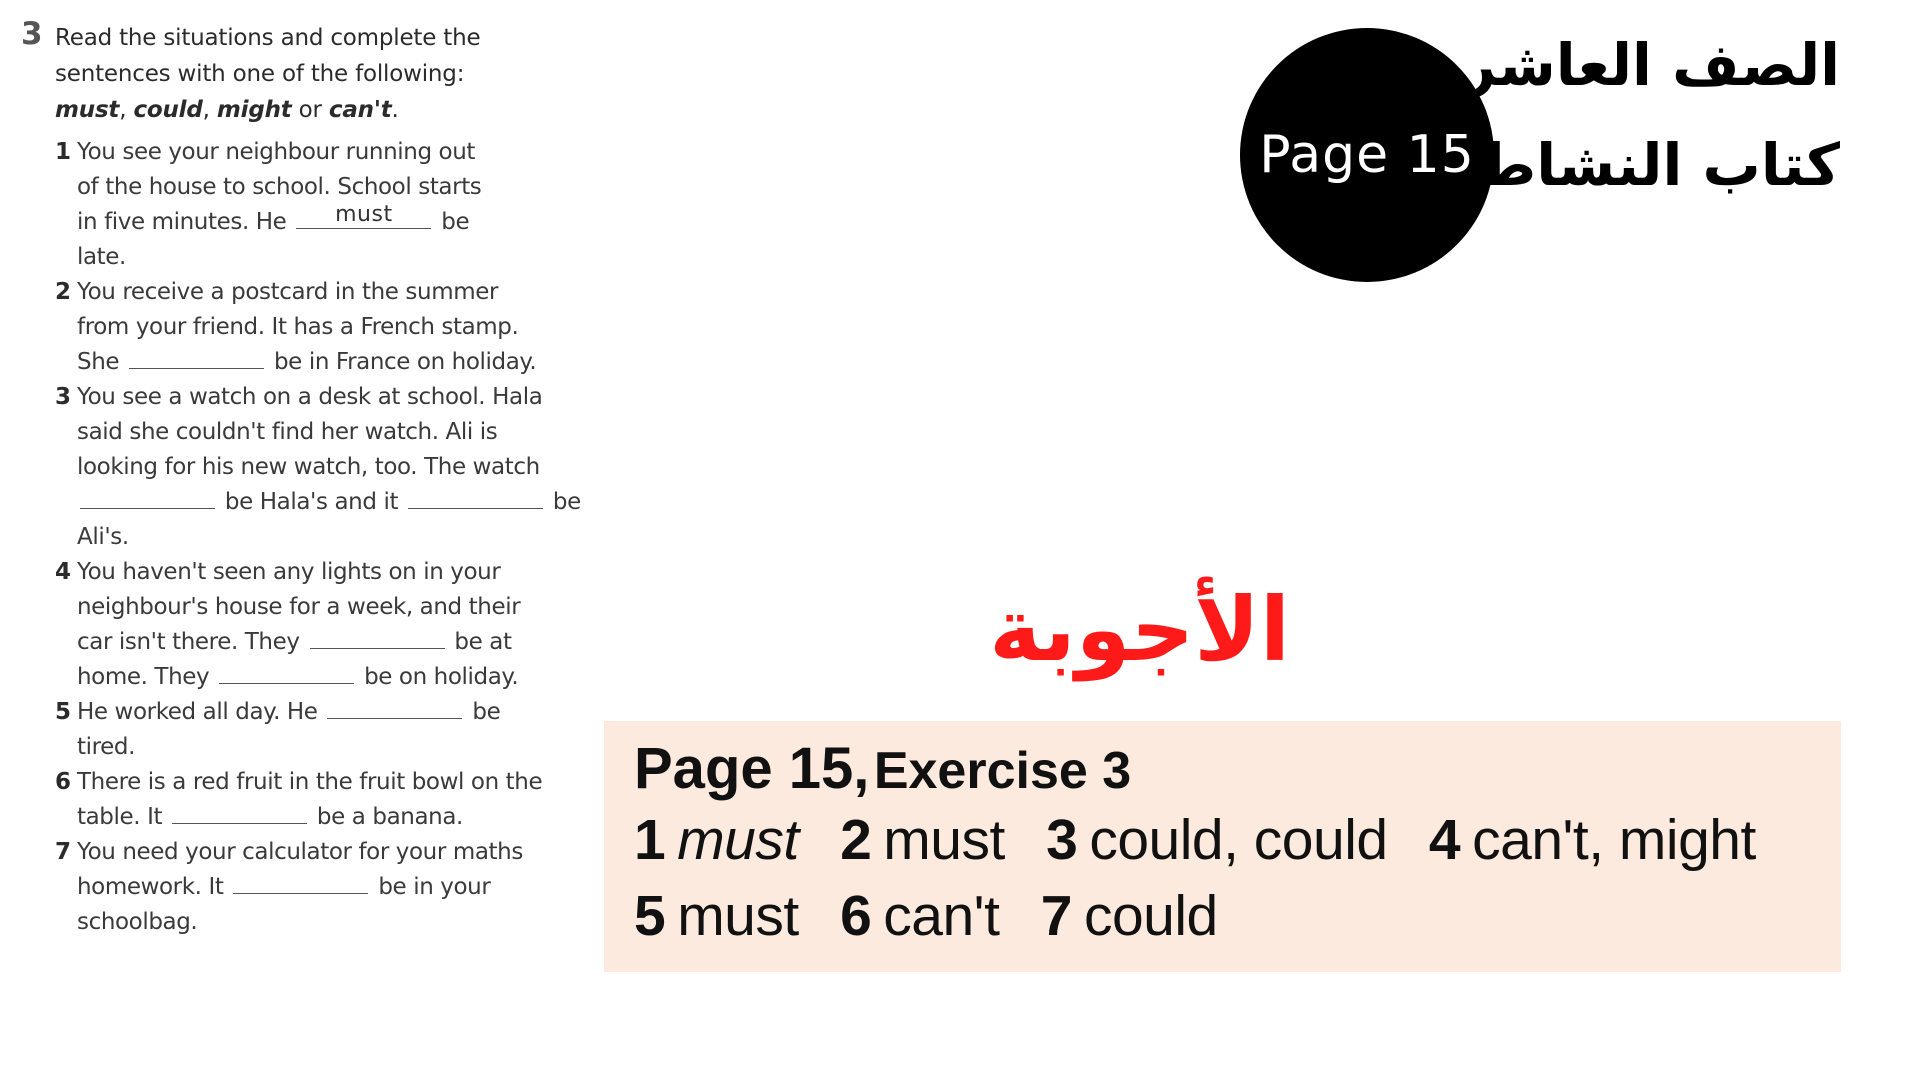 This screenshot has width=1920, height=1080. Describe the element at coordinates (1056, 916) in the screenshot. I see `answer-number: 7` at that location.